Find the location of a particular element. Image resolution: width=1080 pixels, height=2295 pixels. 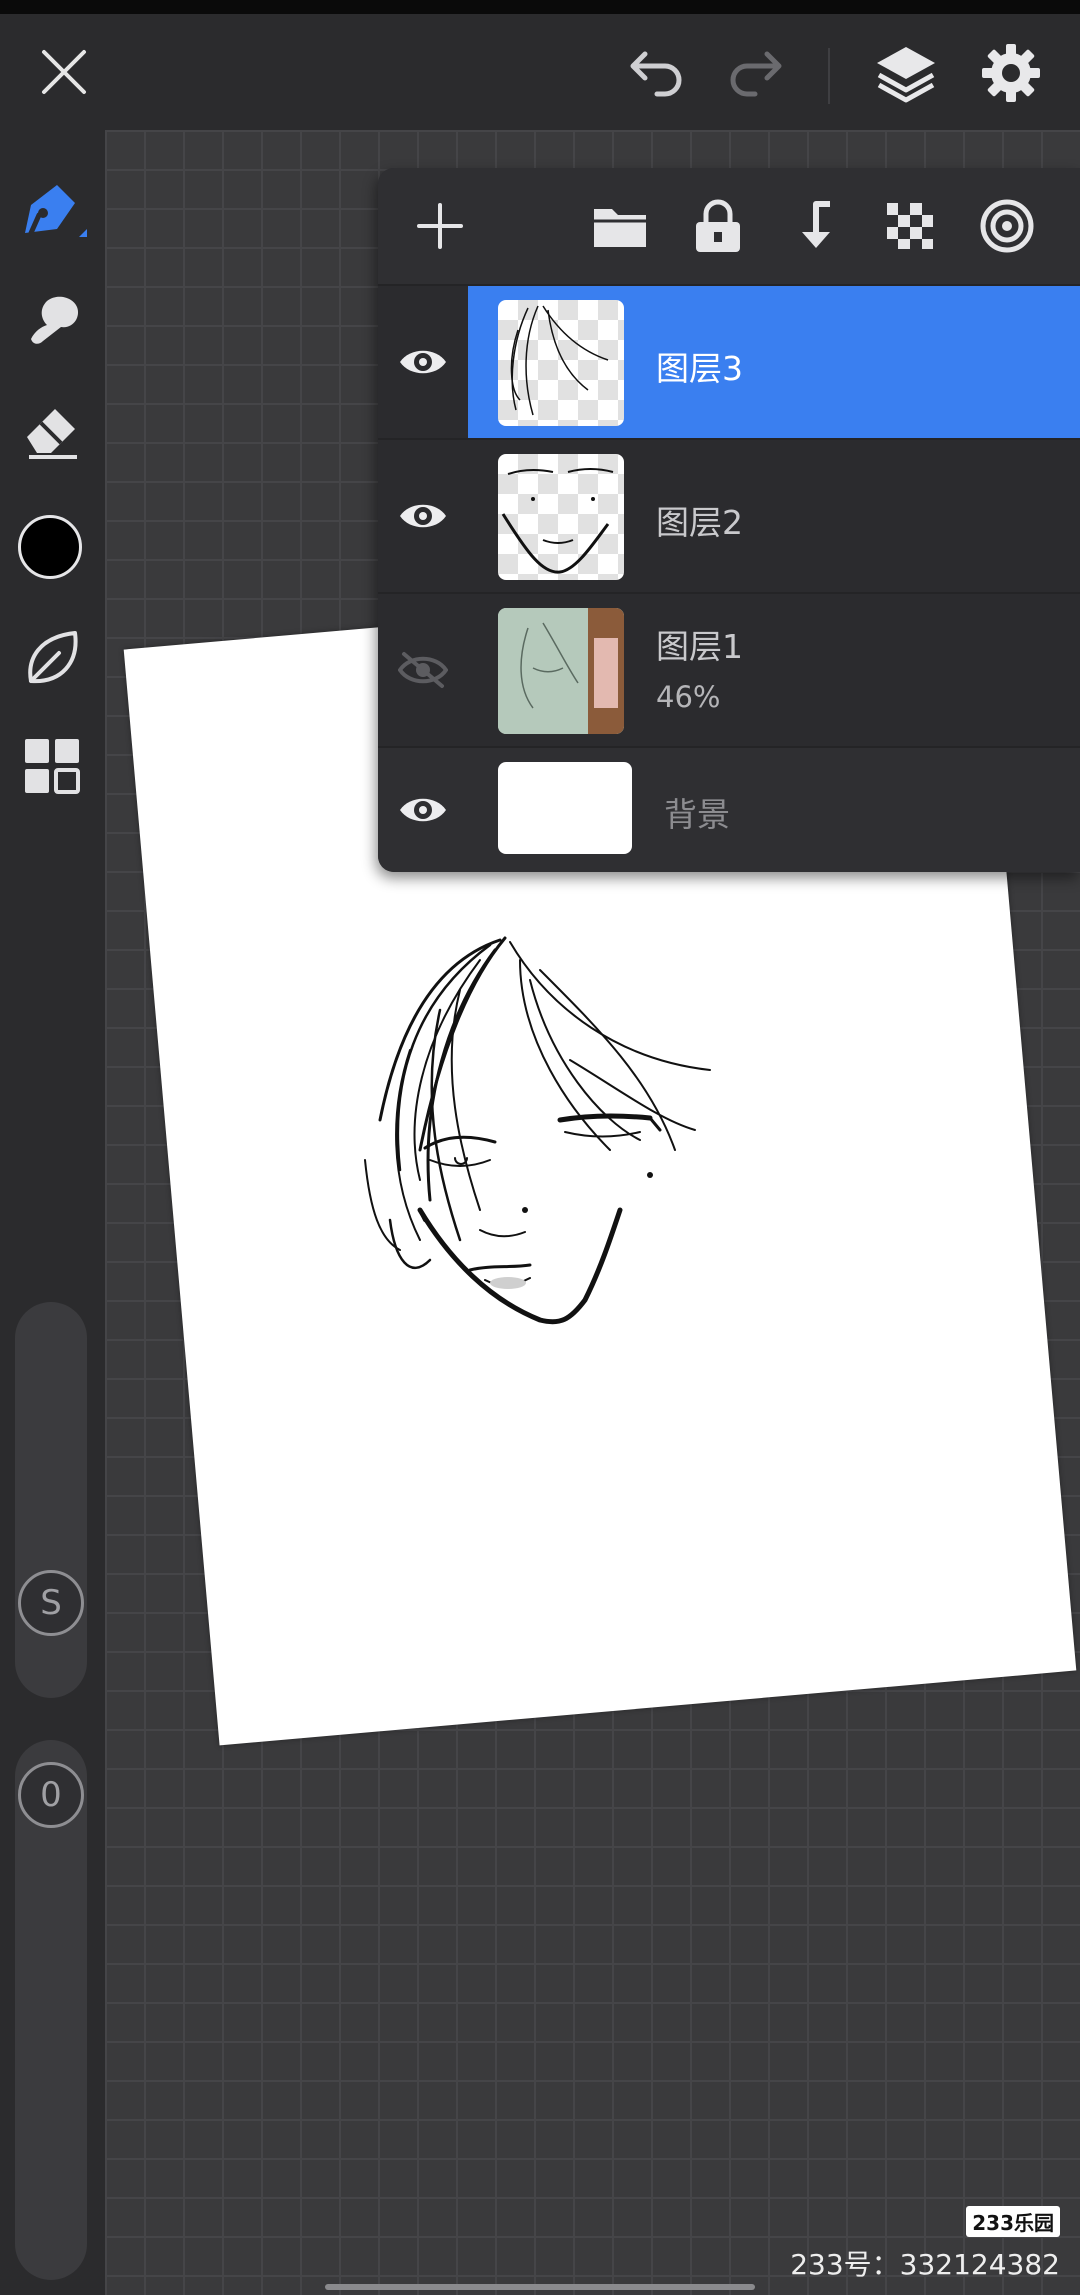

smudge-tool-icon is located at coordinates (52, 318).